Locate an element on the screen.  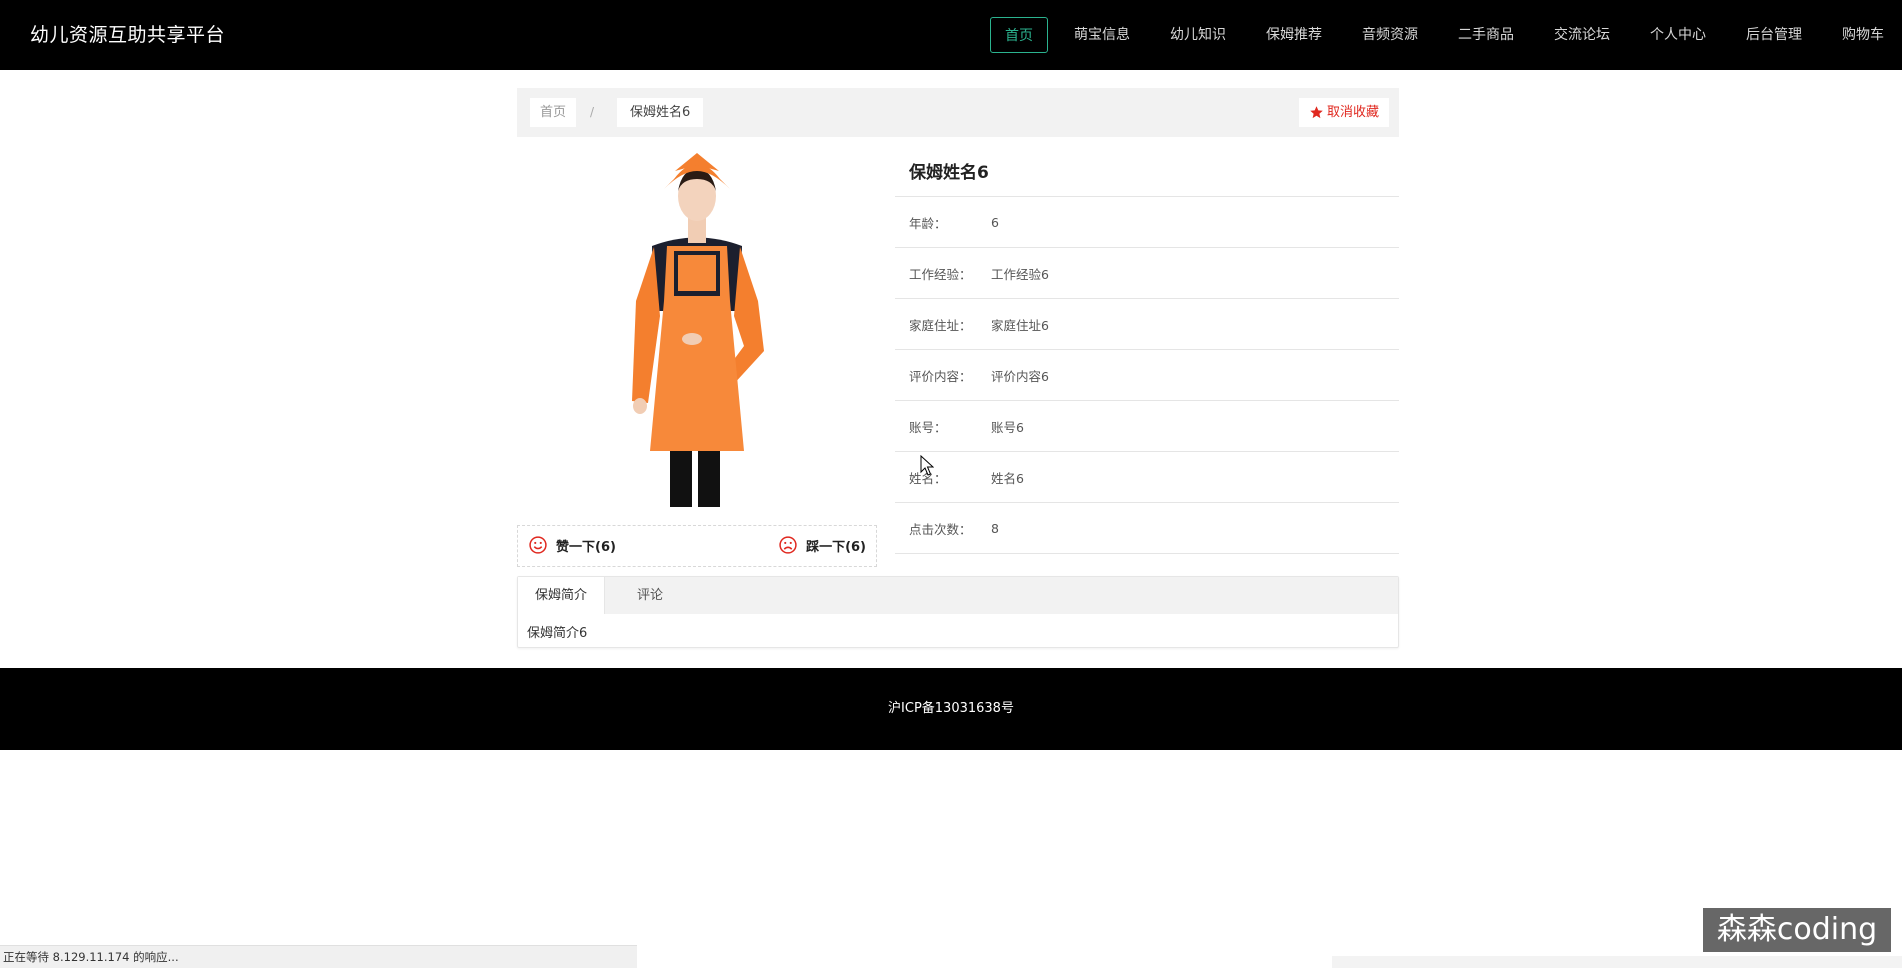
detail-row: 年龄： 6 is located at coordinates (1147, 222).